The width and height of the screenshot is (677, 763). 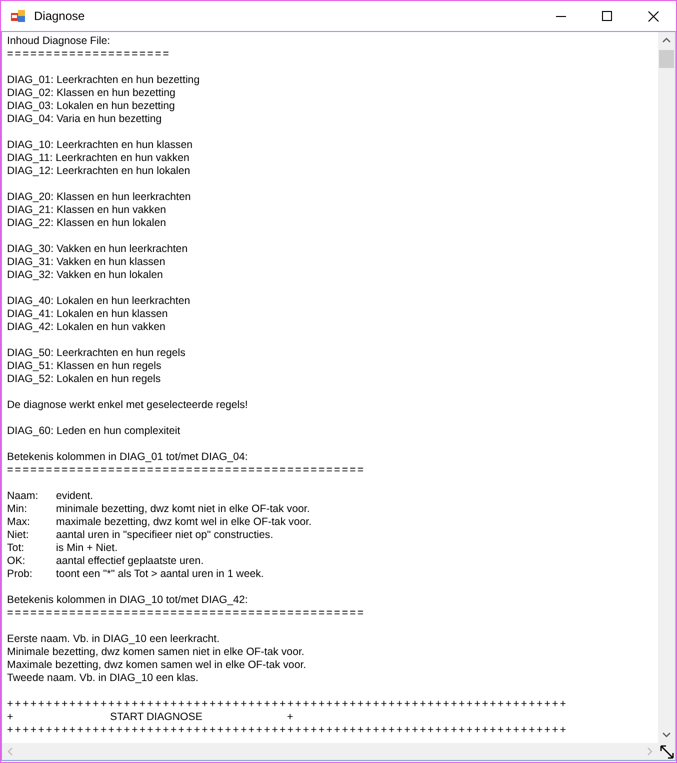 What do you see at coordinates (183, 509) in the screenshot?
I see `column-description: minimale bezetting, dwz komt niet in elke OF-tak voor.` at bounding box center [183, 509].